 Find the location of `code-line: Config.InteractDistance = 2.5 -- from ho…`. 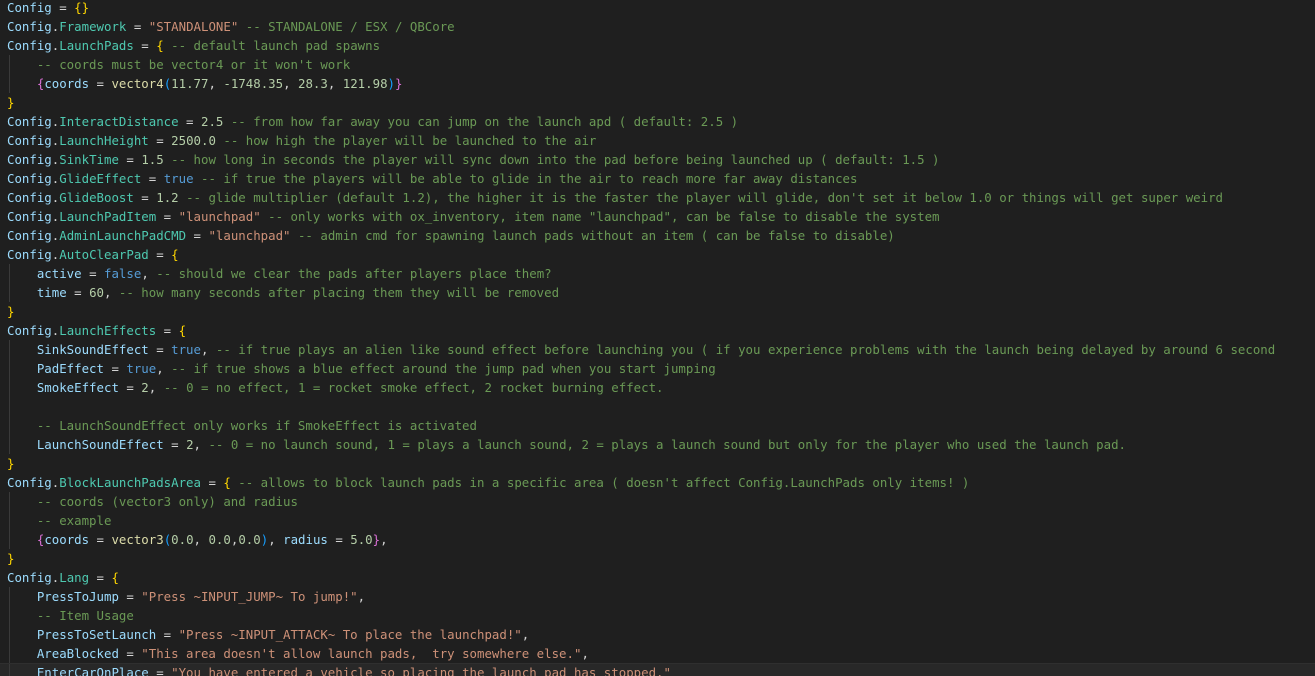

code-line: Config.InteractDistance = 2.5 -- from ho… is located at coordinates (657, 121).